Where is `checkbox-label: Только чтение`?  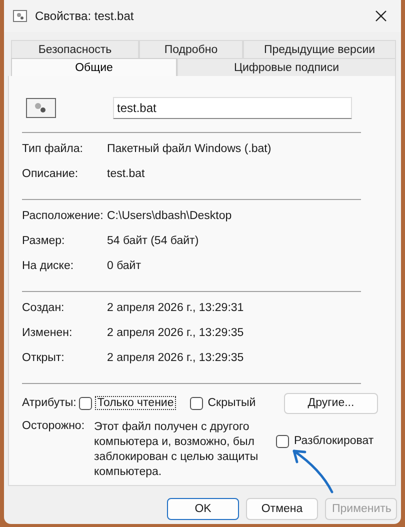 checkbox-label: Только чтение is located at coordinates (135, 403).